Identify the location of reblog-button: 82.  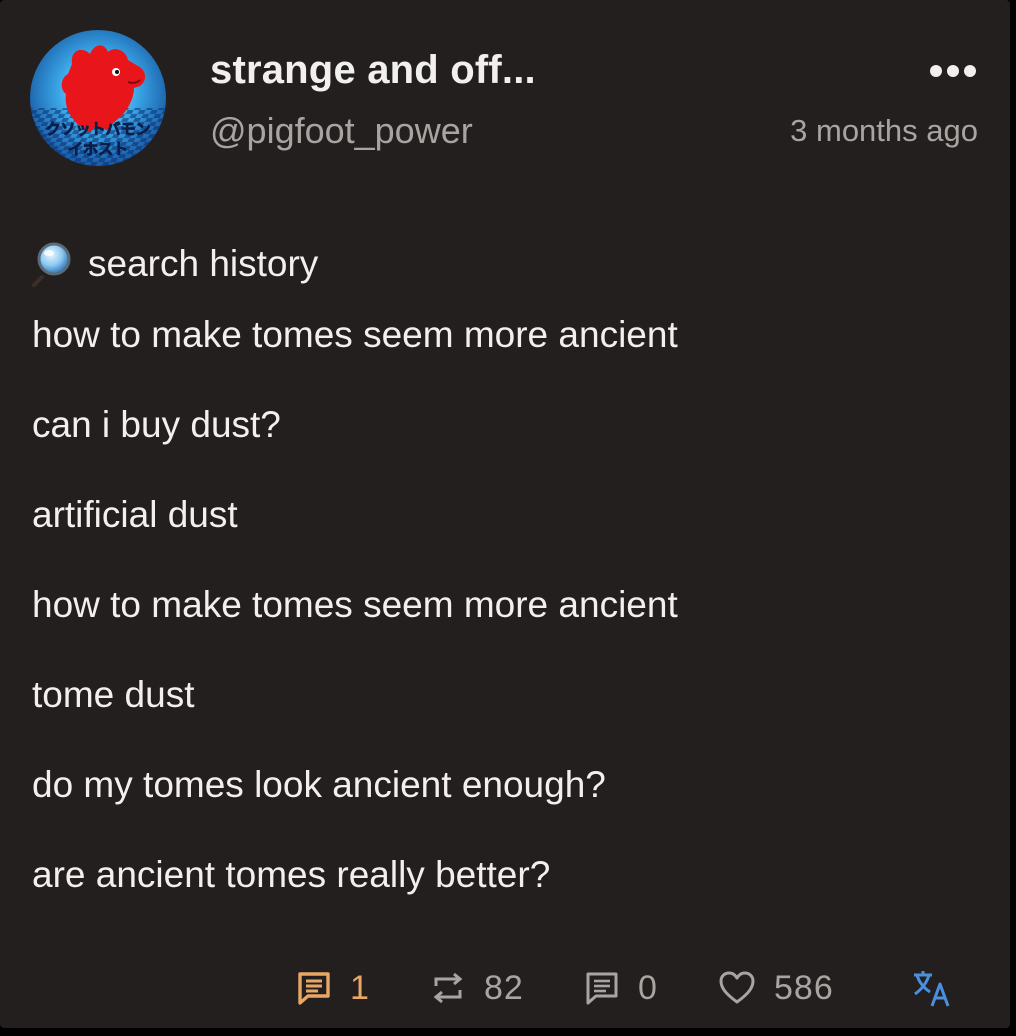
(477, 988).